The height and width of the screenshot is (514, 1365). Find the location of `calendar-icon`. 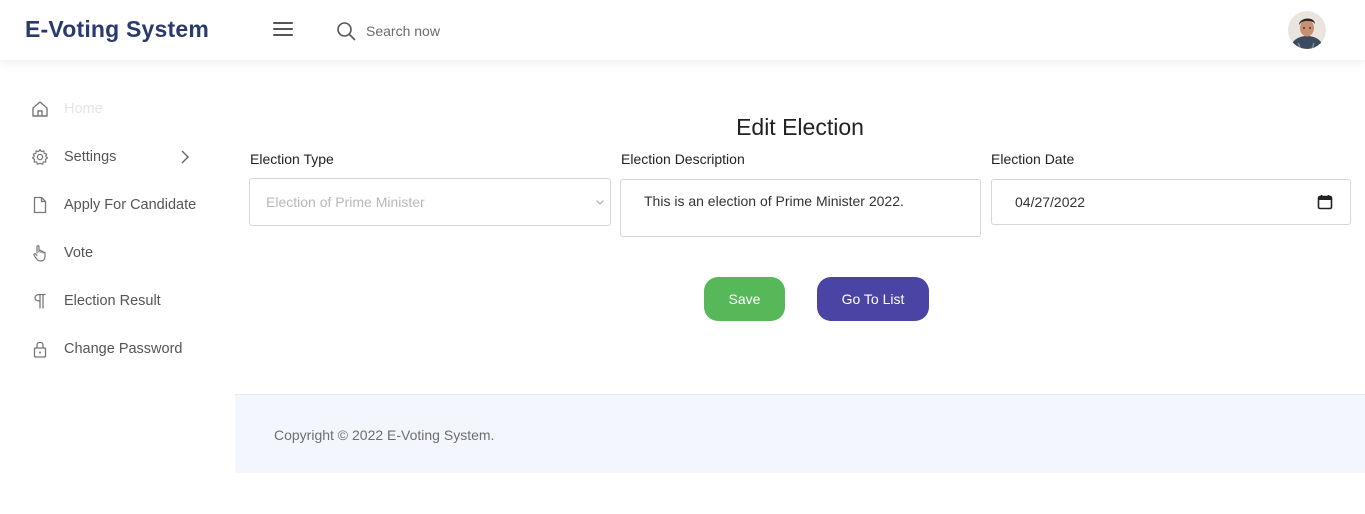

calendar-icon is located at coordinates (1325, 202).